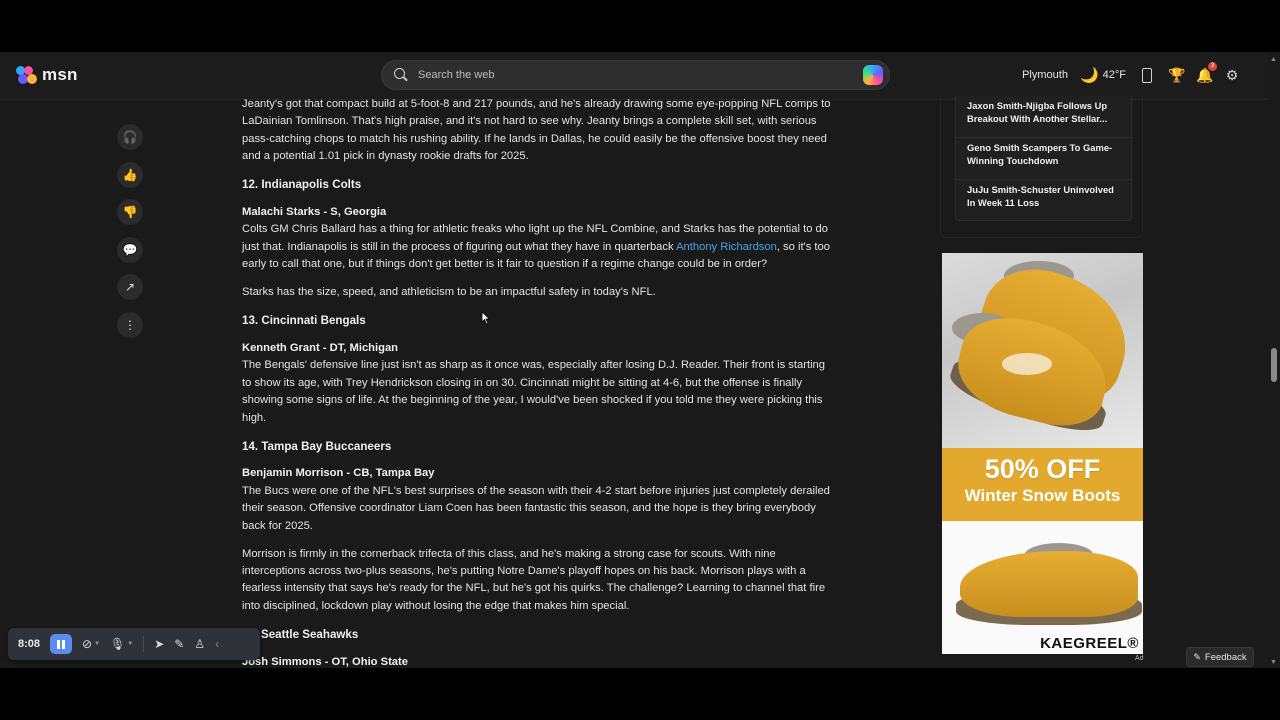 Image resolution: width=1280 pixels, height=720 pixels. What do you see at coordinates (1042, 587) in the screenshot?
I see `ad-product-image: KAEGREEL®` at bounding box center [1042, 587].